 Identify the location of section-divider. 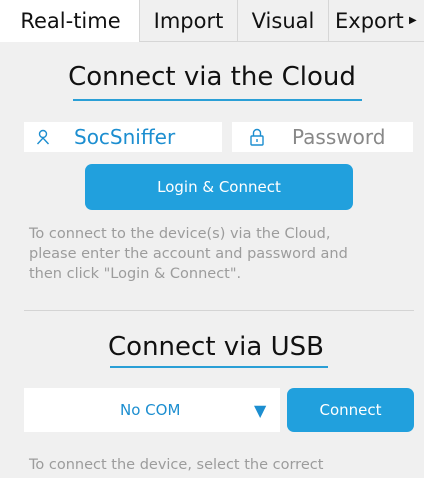
(219, 310).